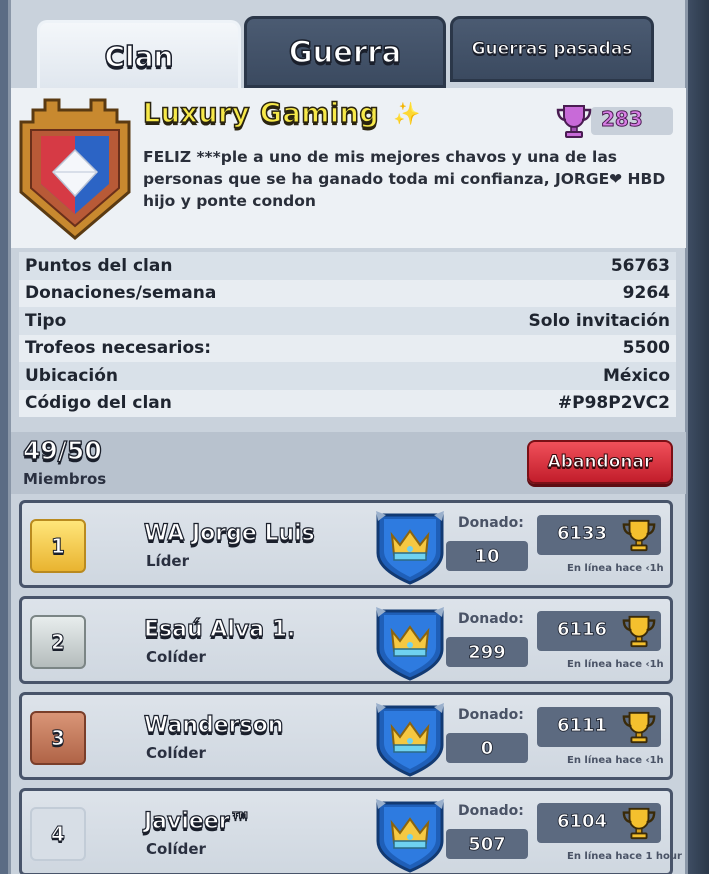  I want to click on trophy-count: 6104, so click(582, 822).